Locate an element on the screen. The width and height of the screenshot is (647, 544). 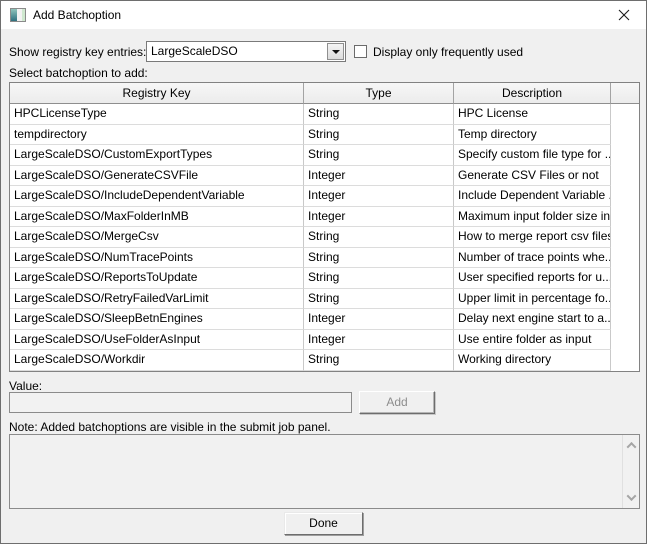
cell-registry-key: LargeScaleDSO/CustomExportTypes is located at coordinates (157, 155).